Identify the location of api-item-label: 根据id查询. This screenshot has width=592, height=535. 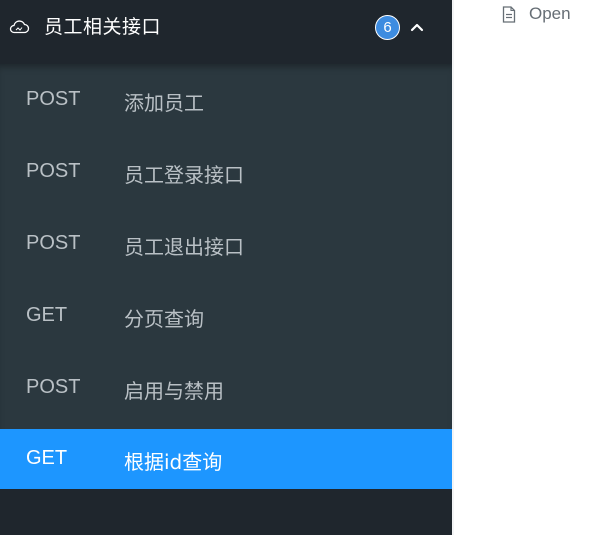
(173, 462).